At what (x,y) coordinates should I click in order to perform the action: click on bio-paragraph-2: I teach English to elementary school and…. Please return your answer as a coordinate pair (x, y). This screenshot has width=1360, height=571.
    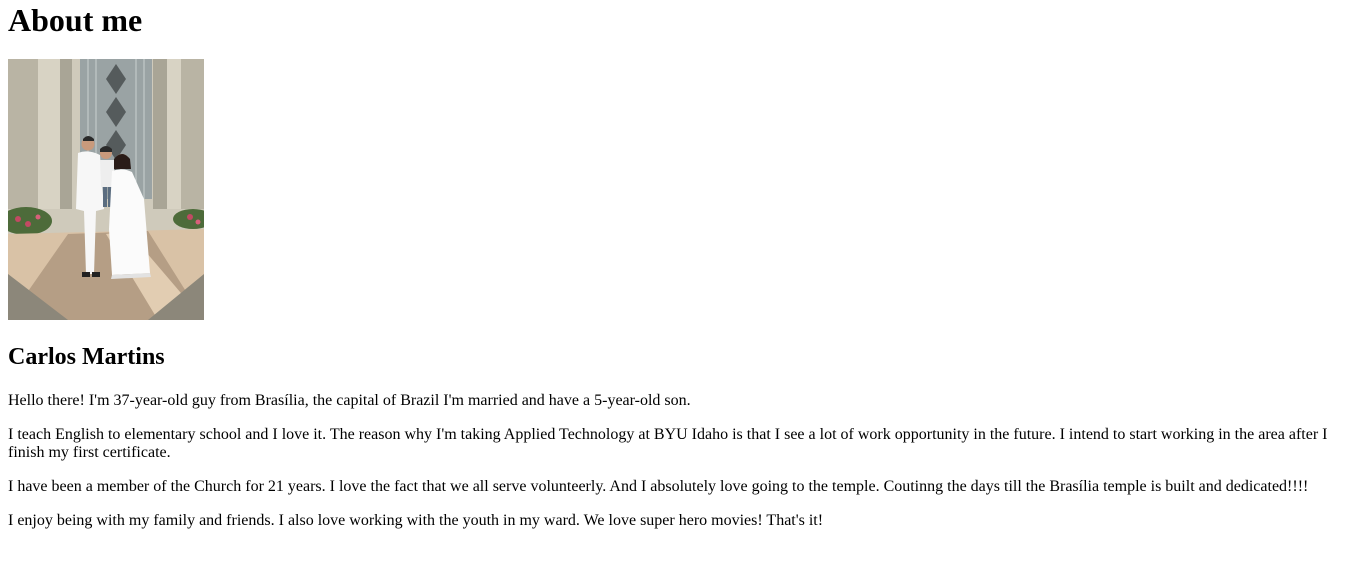
    Looking at the image, I should click on (668, 443).